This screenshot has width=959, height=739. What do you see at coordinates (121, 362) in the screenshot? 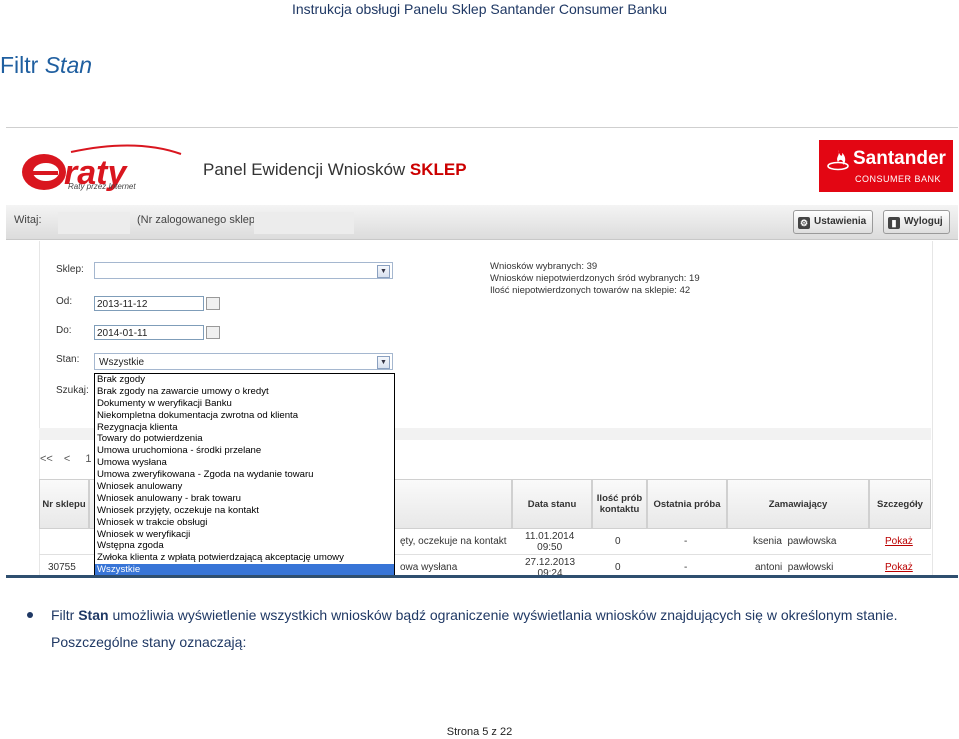
I see `stan-select-value: Wszystkie` at bounding box center [121, 362].